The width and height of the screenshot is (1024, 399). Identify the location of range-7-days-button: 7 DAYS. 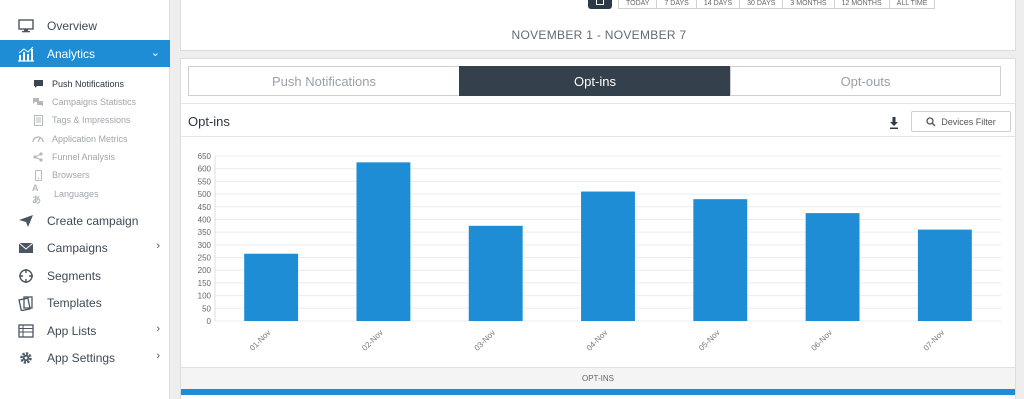
(676, 4).